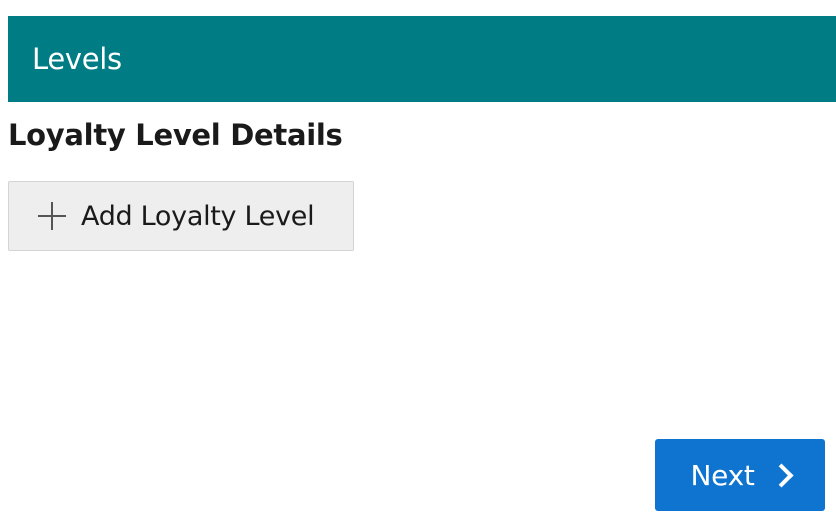 The width and height of the screenshot is (836, 514). I want to click on chevron-right-icon, so click(781, 475).